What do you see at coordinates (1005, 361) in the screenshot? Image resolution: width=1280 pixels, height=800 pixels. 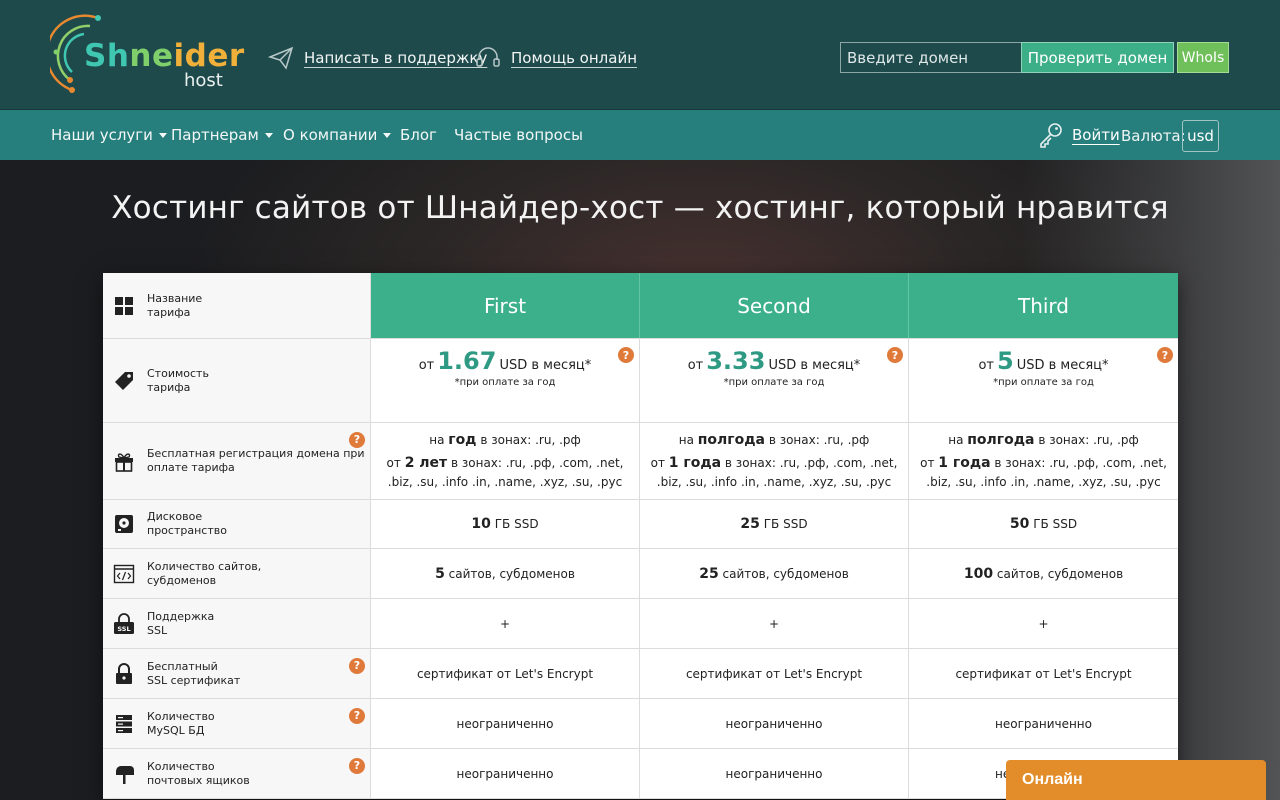 I see `price-value: 5` at bounding box center [1005, 361].